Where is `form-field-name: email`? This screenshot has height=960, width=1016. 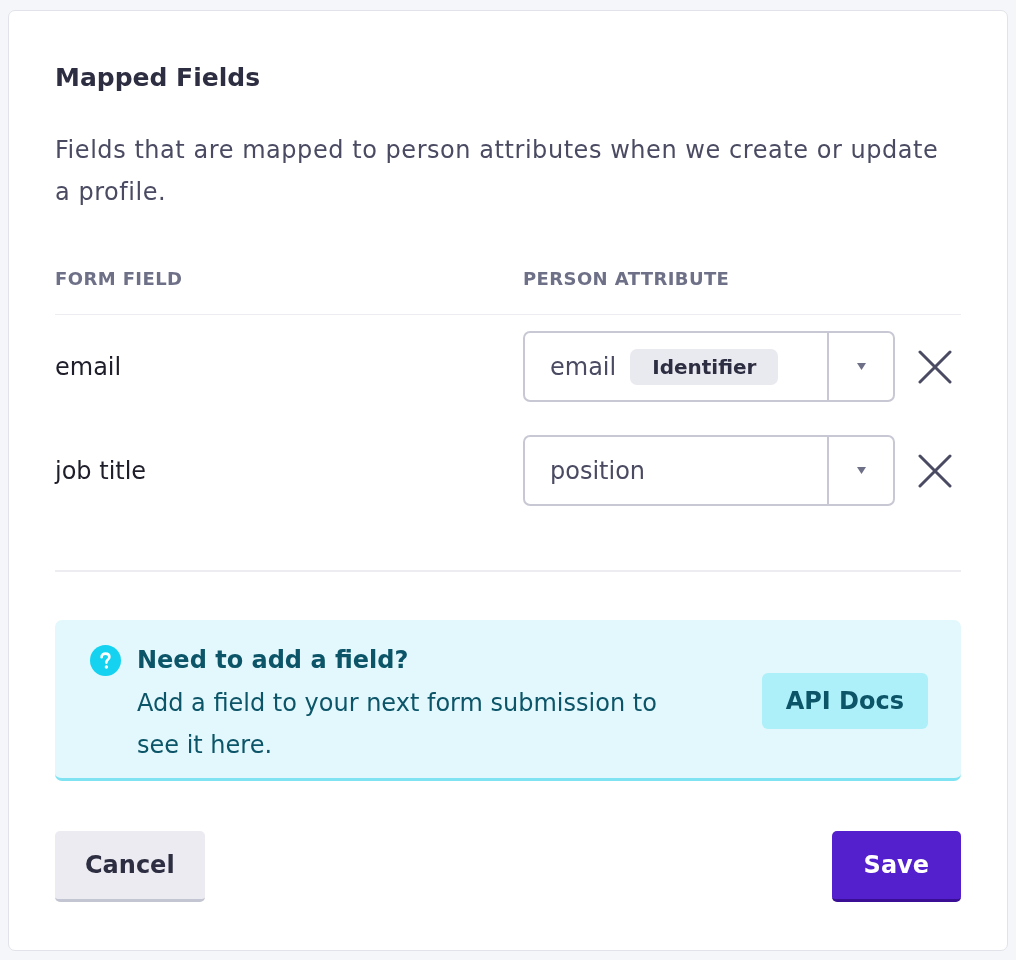 form-field-name: email is located at coordinates (88, 367).